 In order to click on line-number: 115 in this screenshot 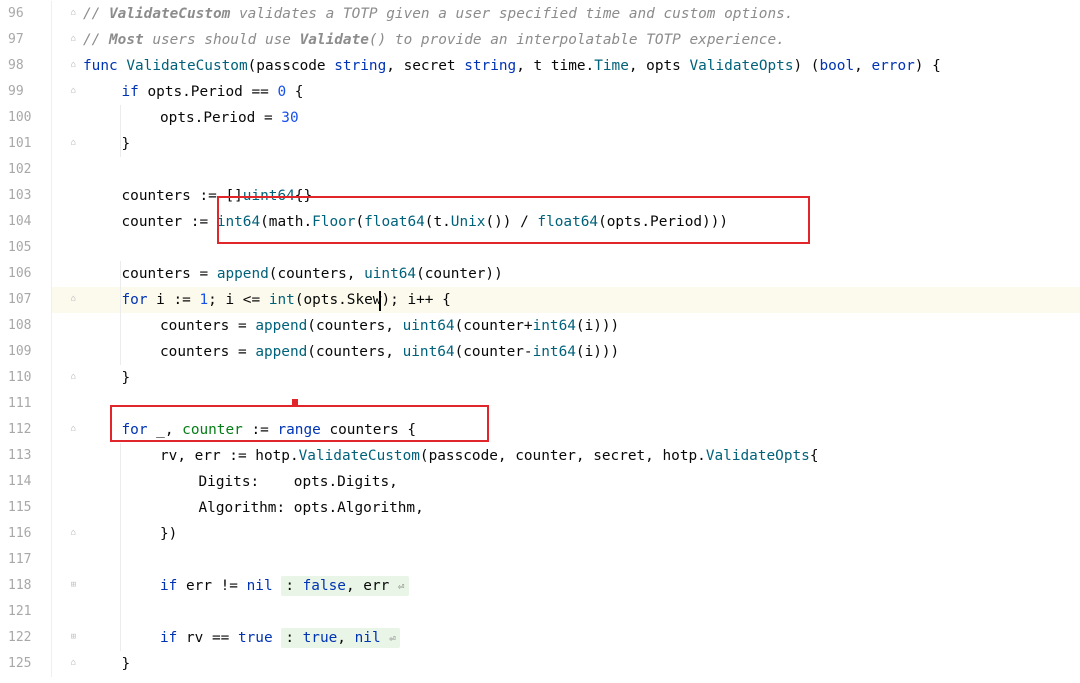, I will do `click(20, 507)`.